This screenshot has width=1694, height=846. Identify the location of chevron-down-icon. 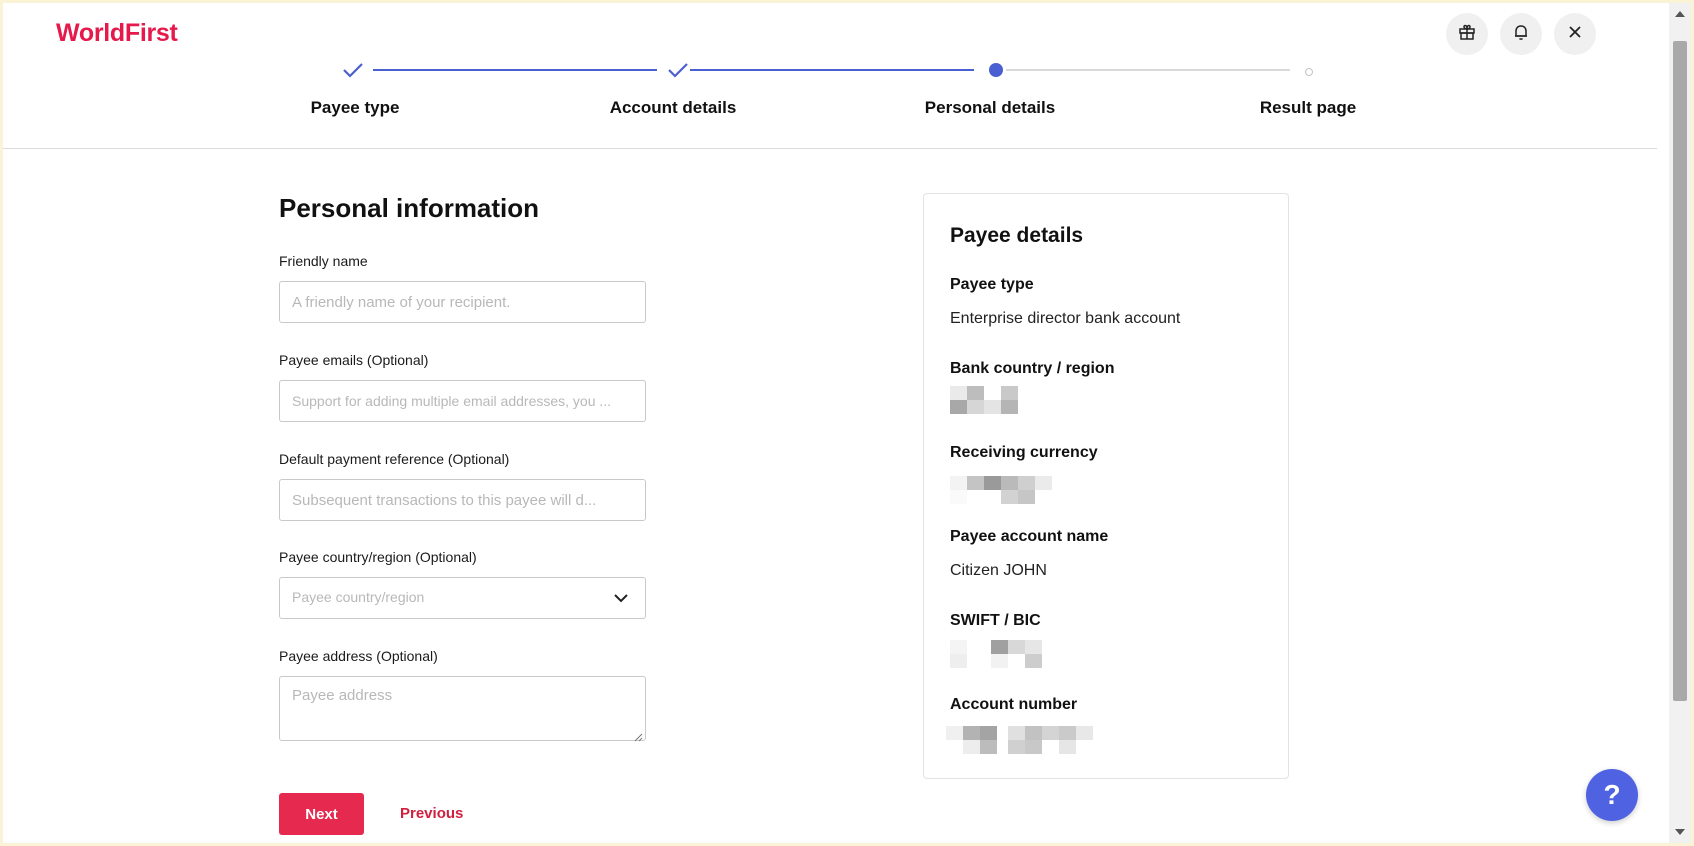
(621, 600).